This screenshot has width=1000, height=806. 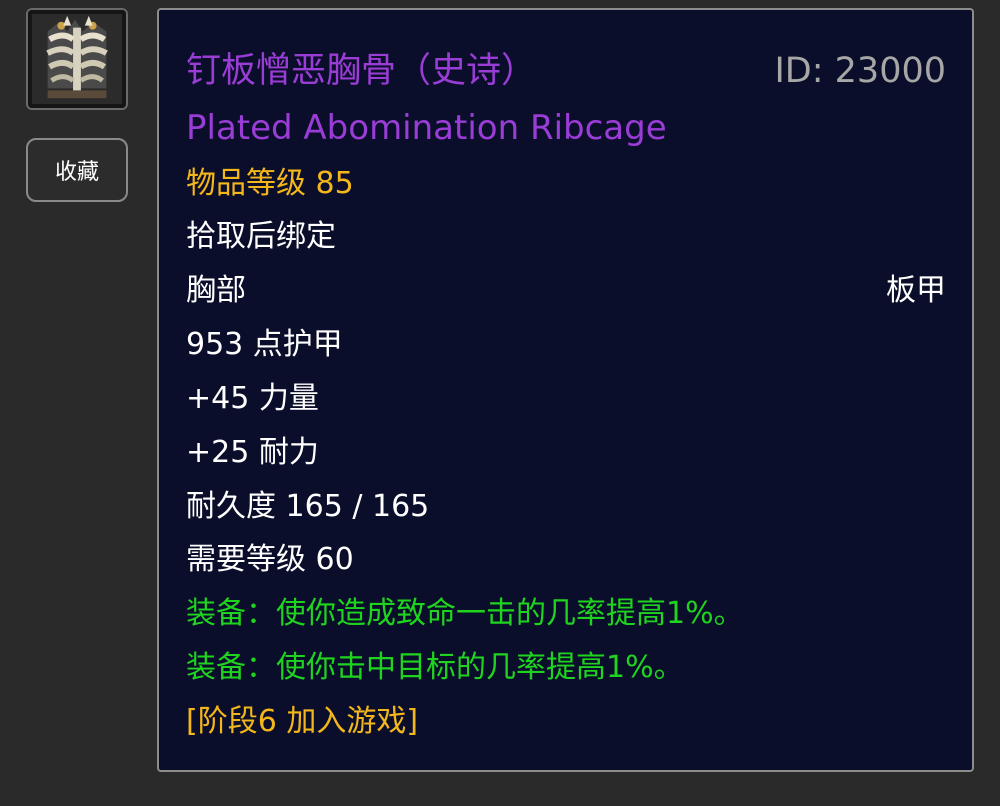 I want to click on item-level: 物品等级 85, so click(x=270, y=183).